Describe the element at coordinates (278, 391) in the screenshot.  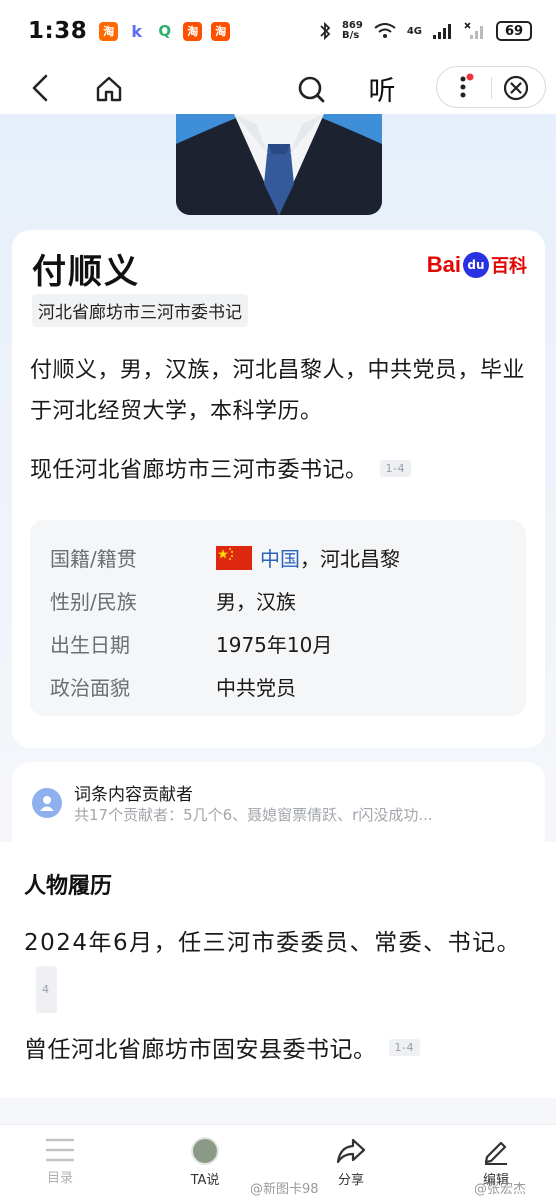
I see `summary-text: 付顺义，男，汉族，河北昌黎人，中共党员，毕业于河北经贸大学，本科学历。` at that location.